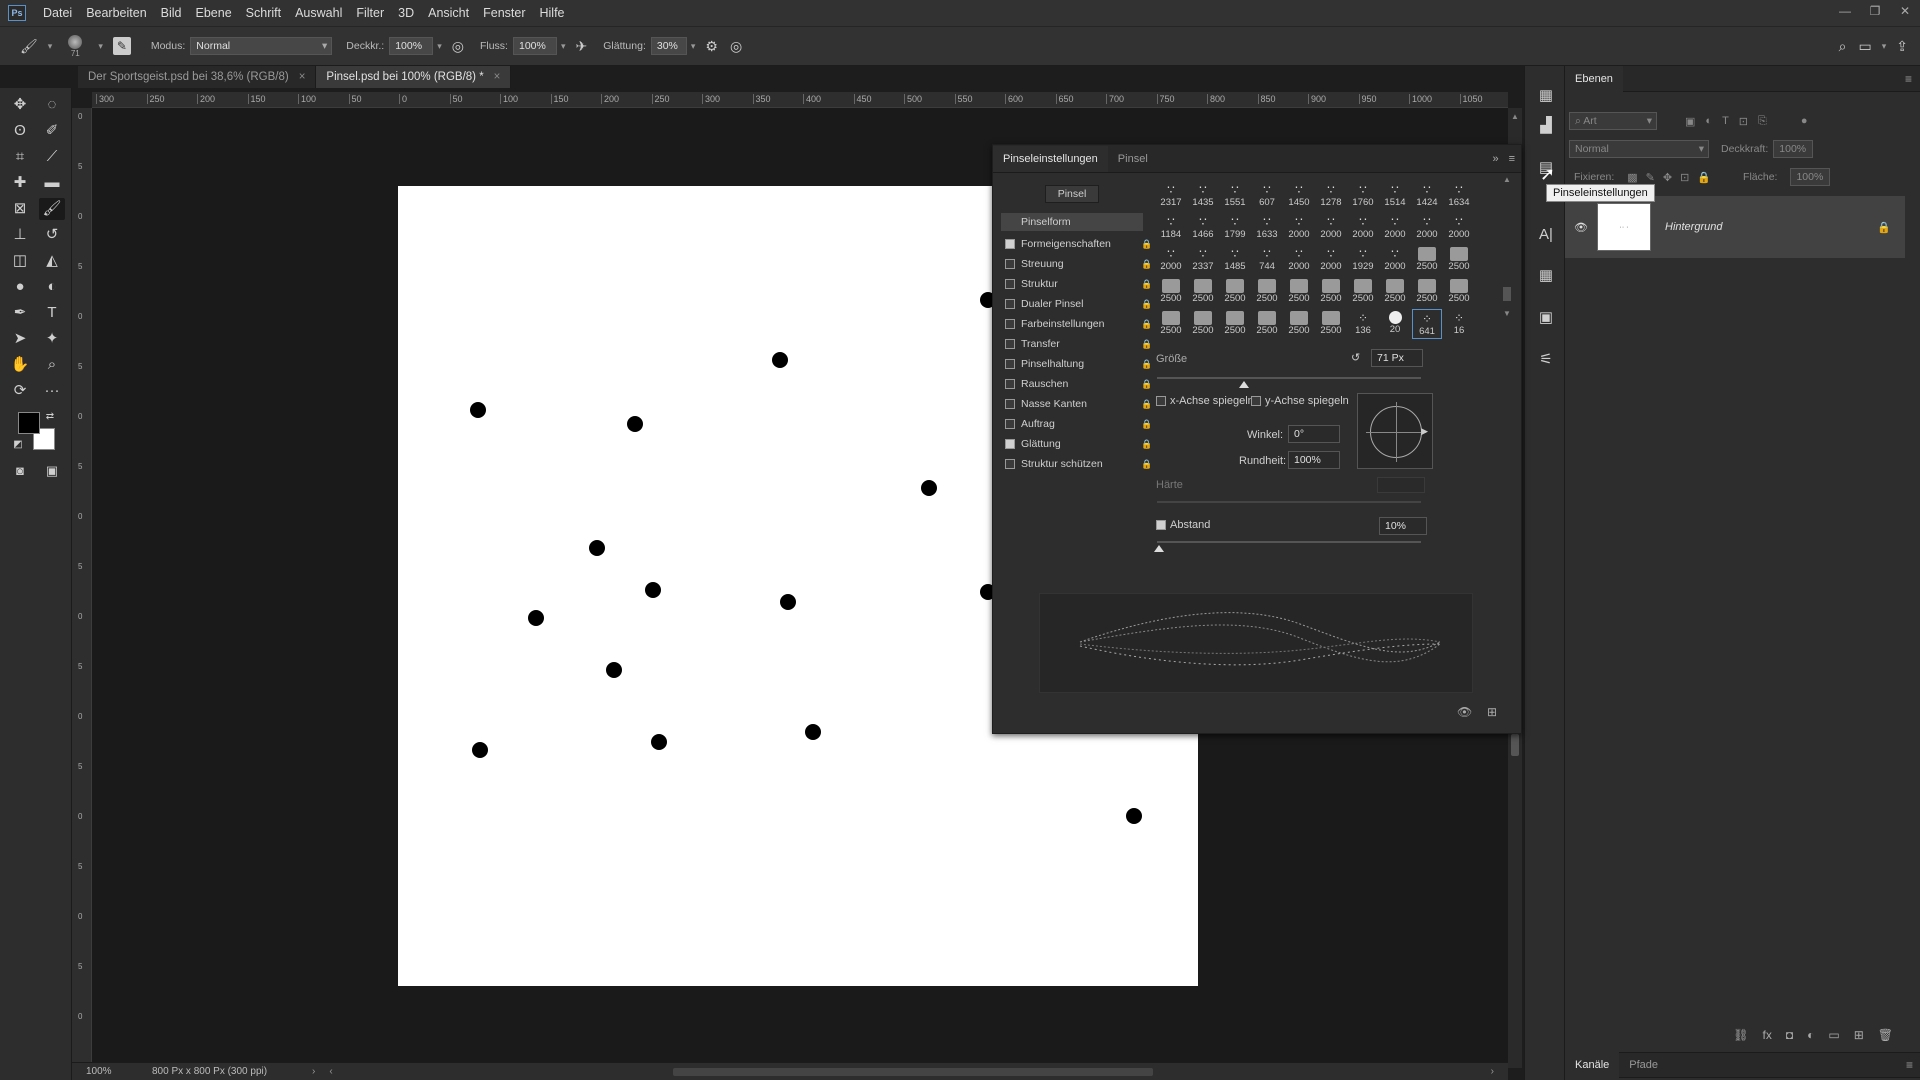 The image size is (1920, 1080). I want to click on flip-x-checkbox, so click(1161, 401).